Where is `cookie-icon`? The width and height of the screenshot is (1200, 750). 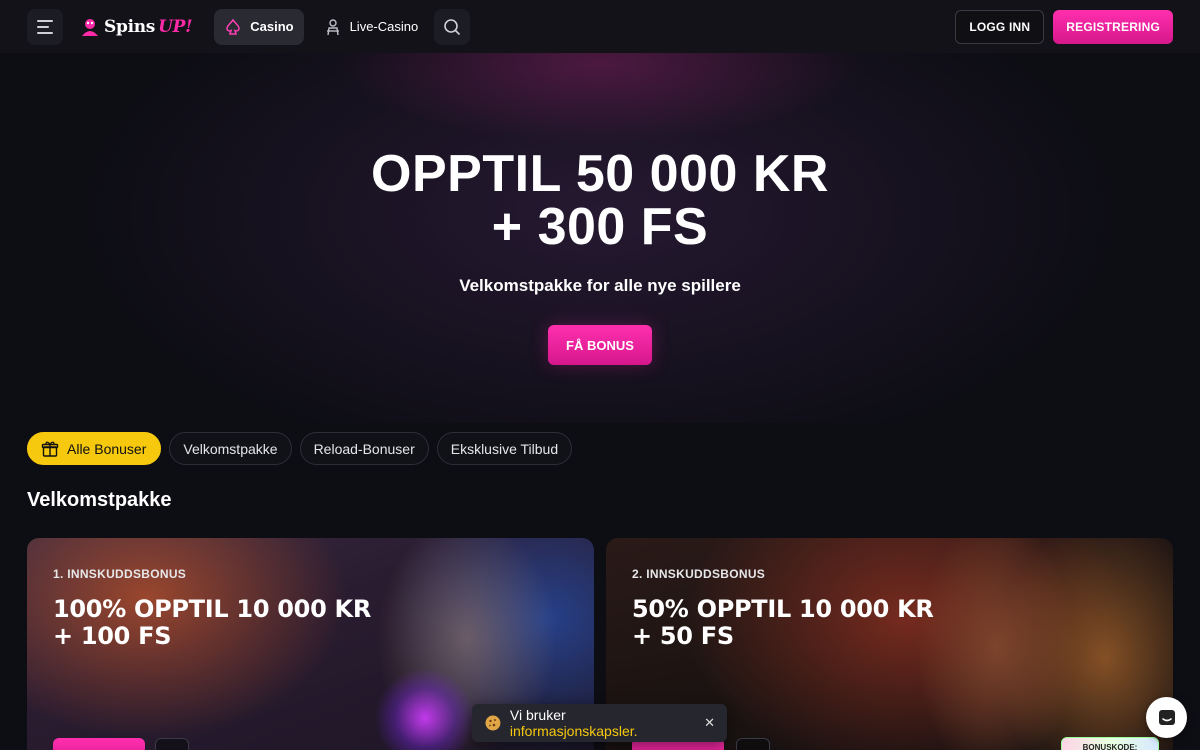
cookie-icon is located at coordinates (493, 723).